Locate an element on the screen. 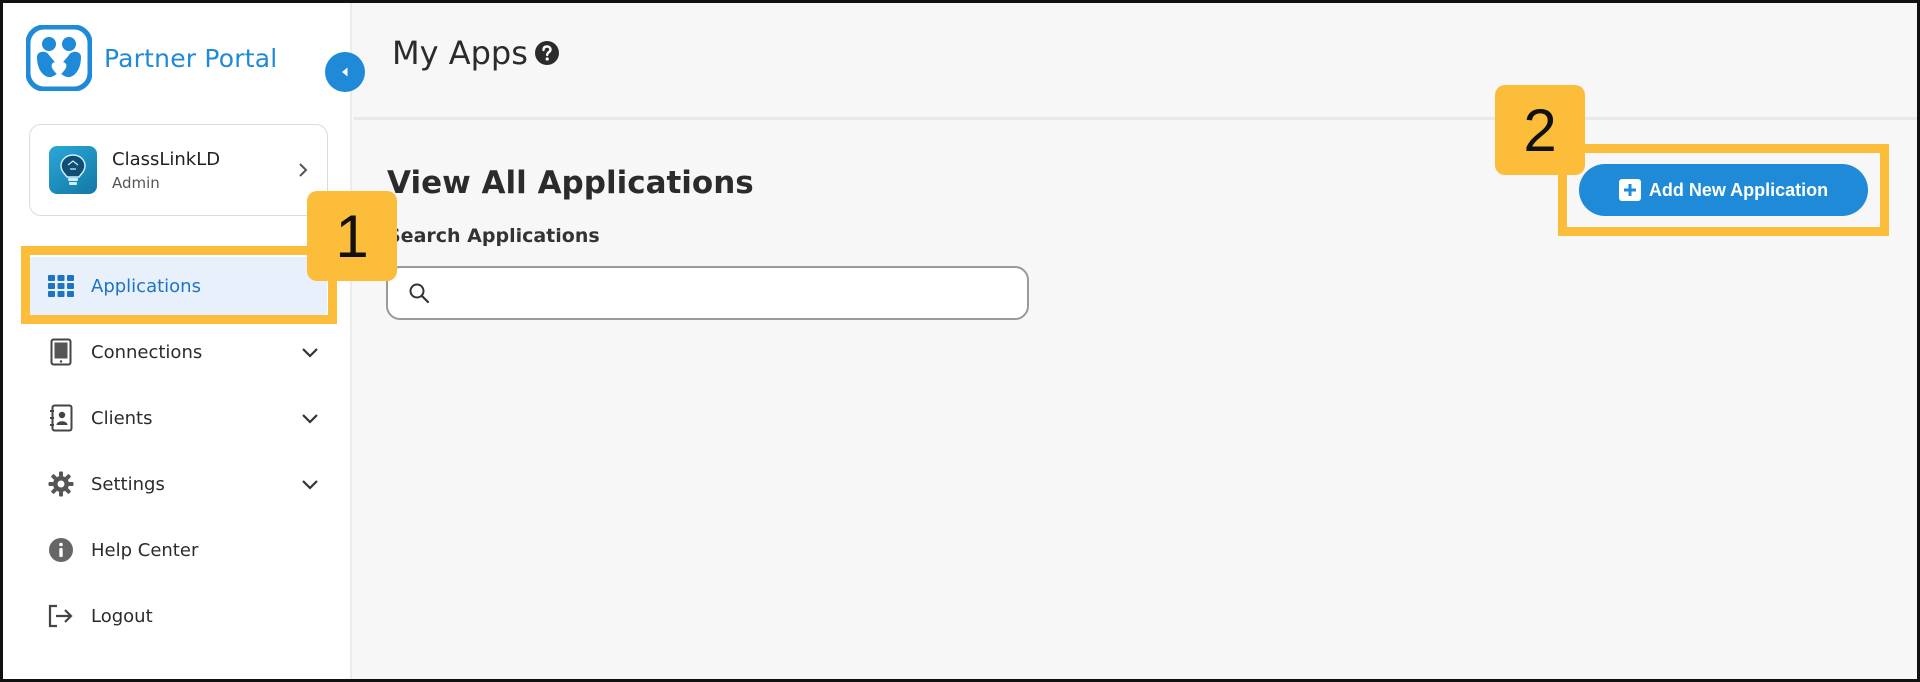 Image resolution: width=1920 pixels, height=682 pixels. collapse-sidebar-button is located at coordinates (345, 72).